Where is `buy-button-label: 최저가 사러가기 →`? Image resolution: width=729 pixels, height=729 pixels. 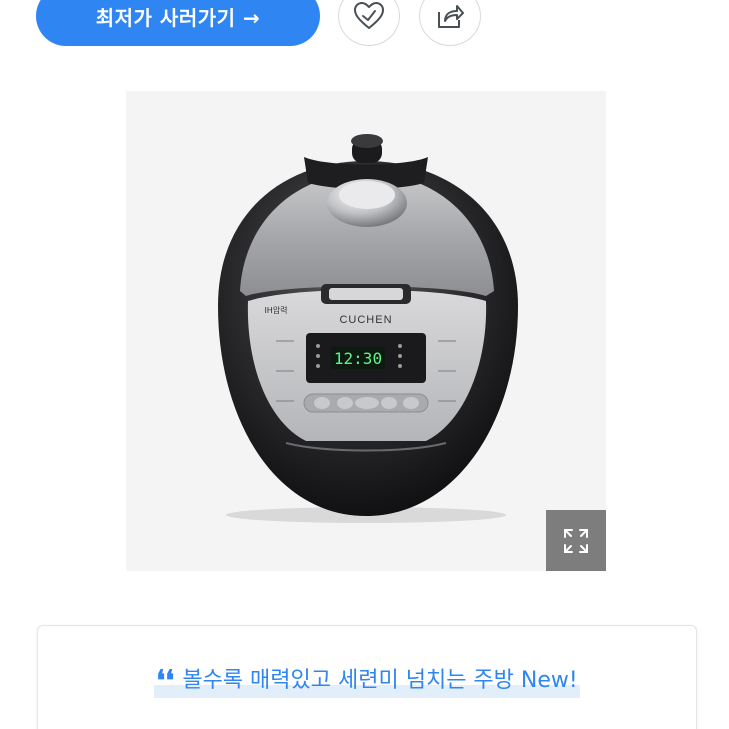
buy-button-label: 최저가 사러가기 → is located at coordinates (178, 17).